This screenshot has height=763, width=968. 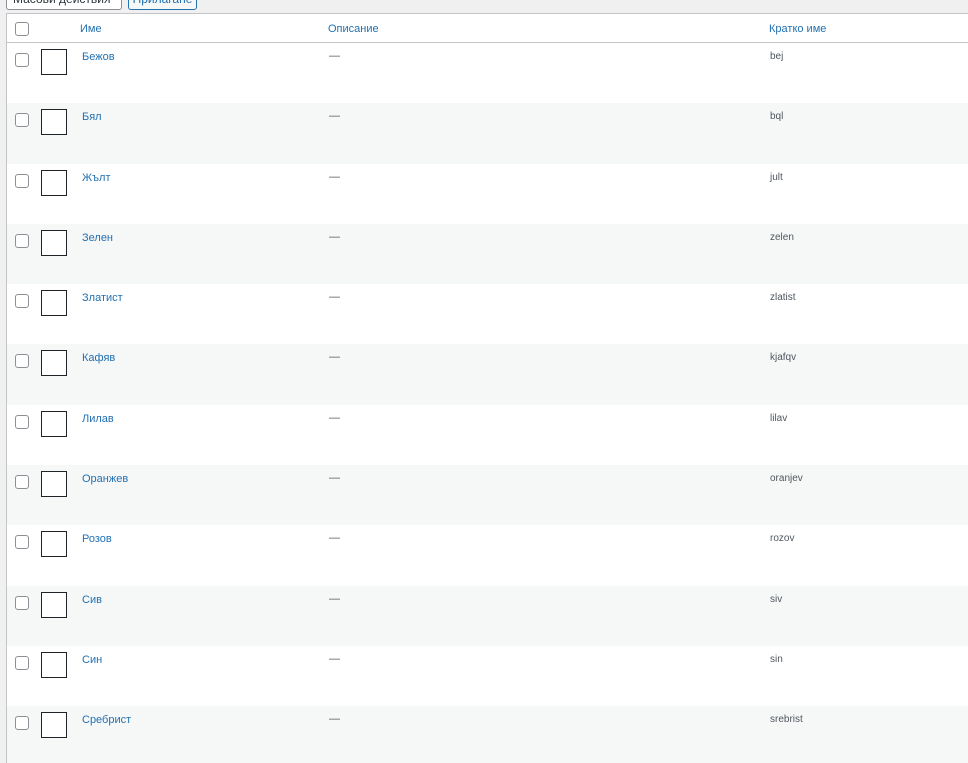 I want to click on term-name-link: Бежов, so click(x=98, y=57).